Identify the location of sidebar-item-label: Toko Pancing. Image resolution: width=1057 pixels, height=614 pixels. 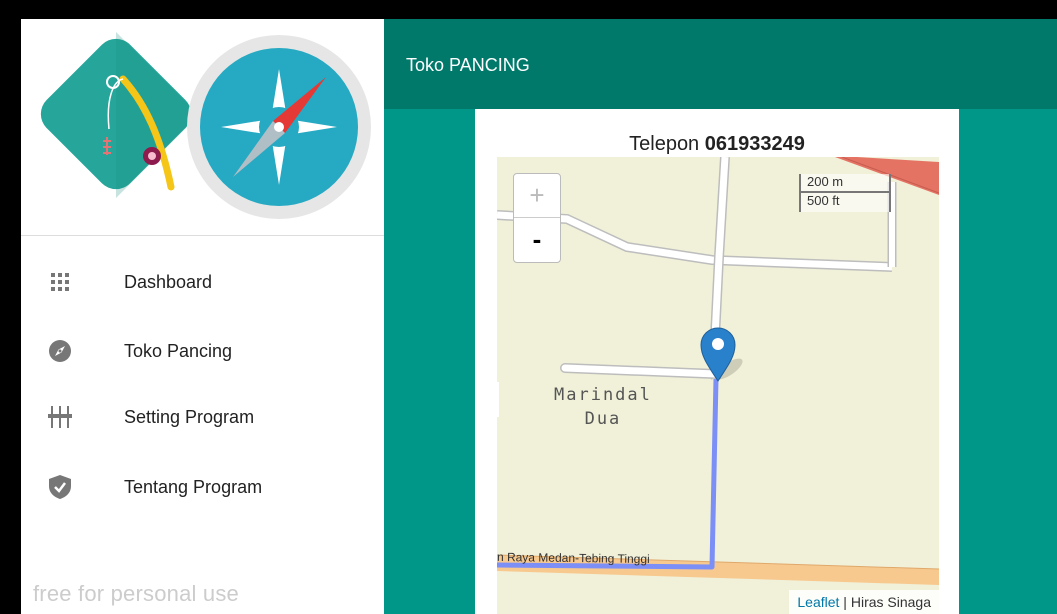
(178, 350).